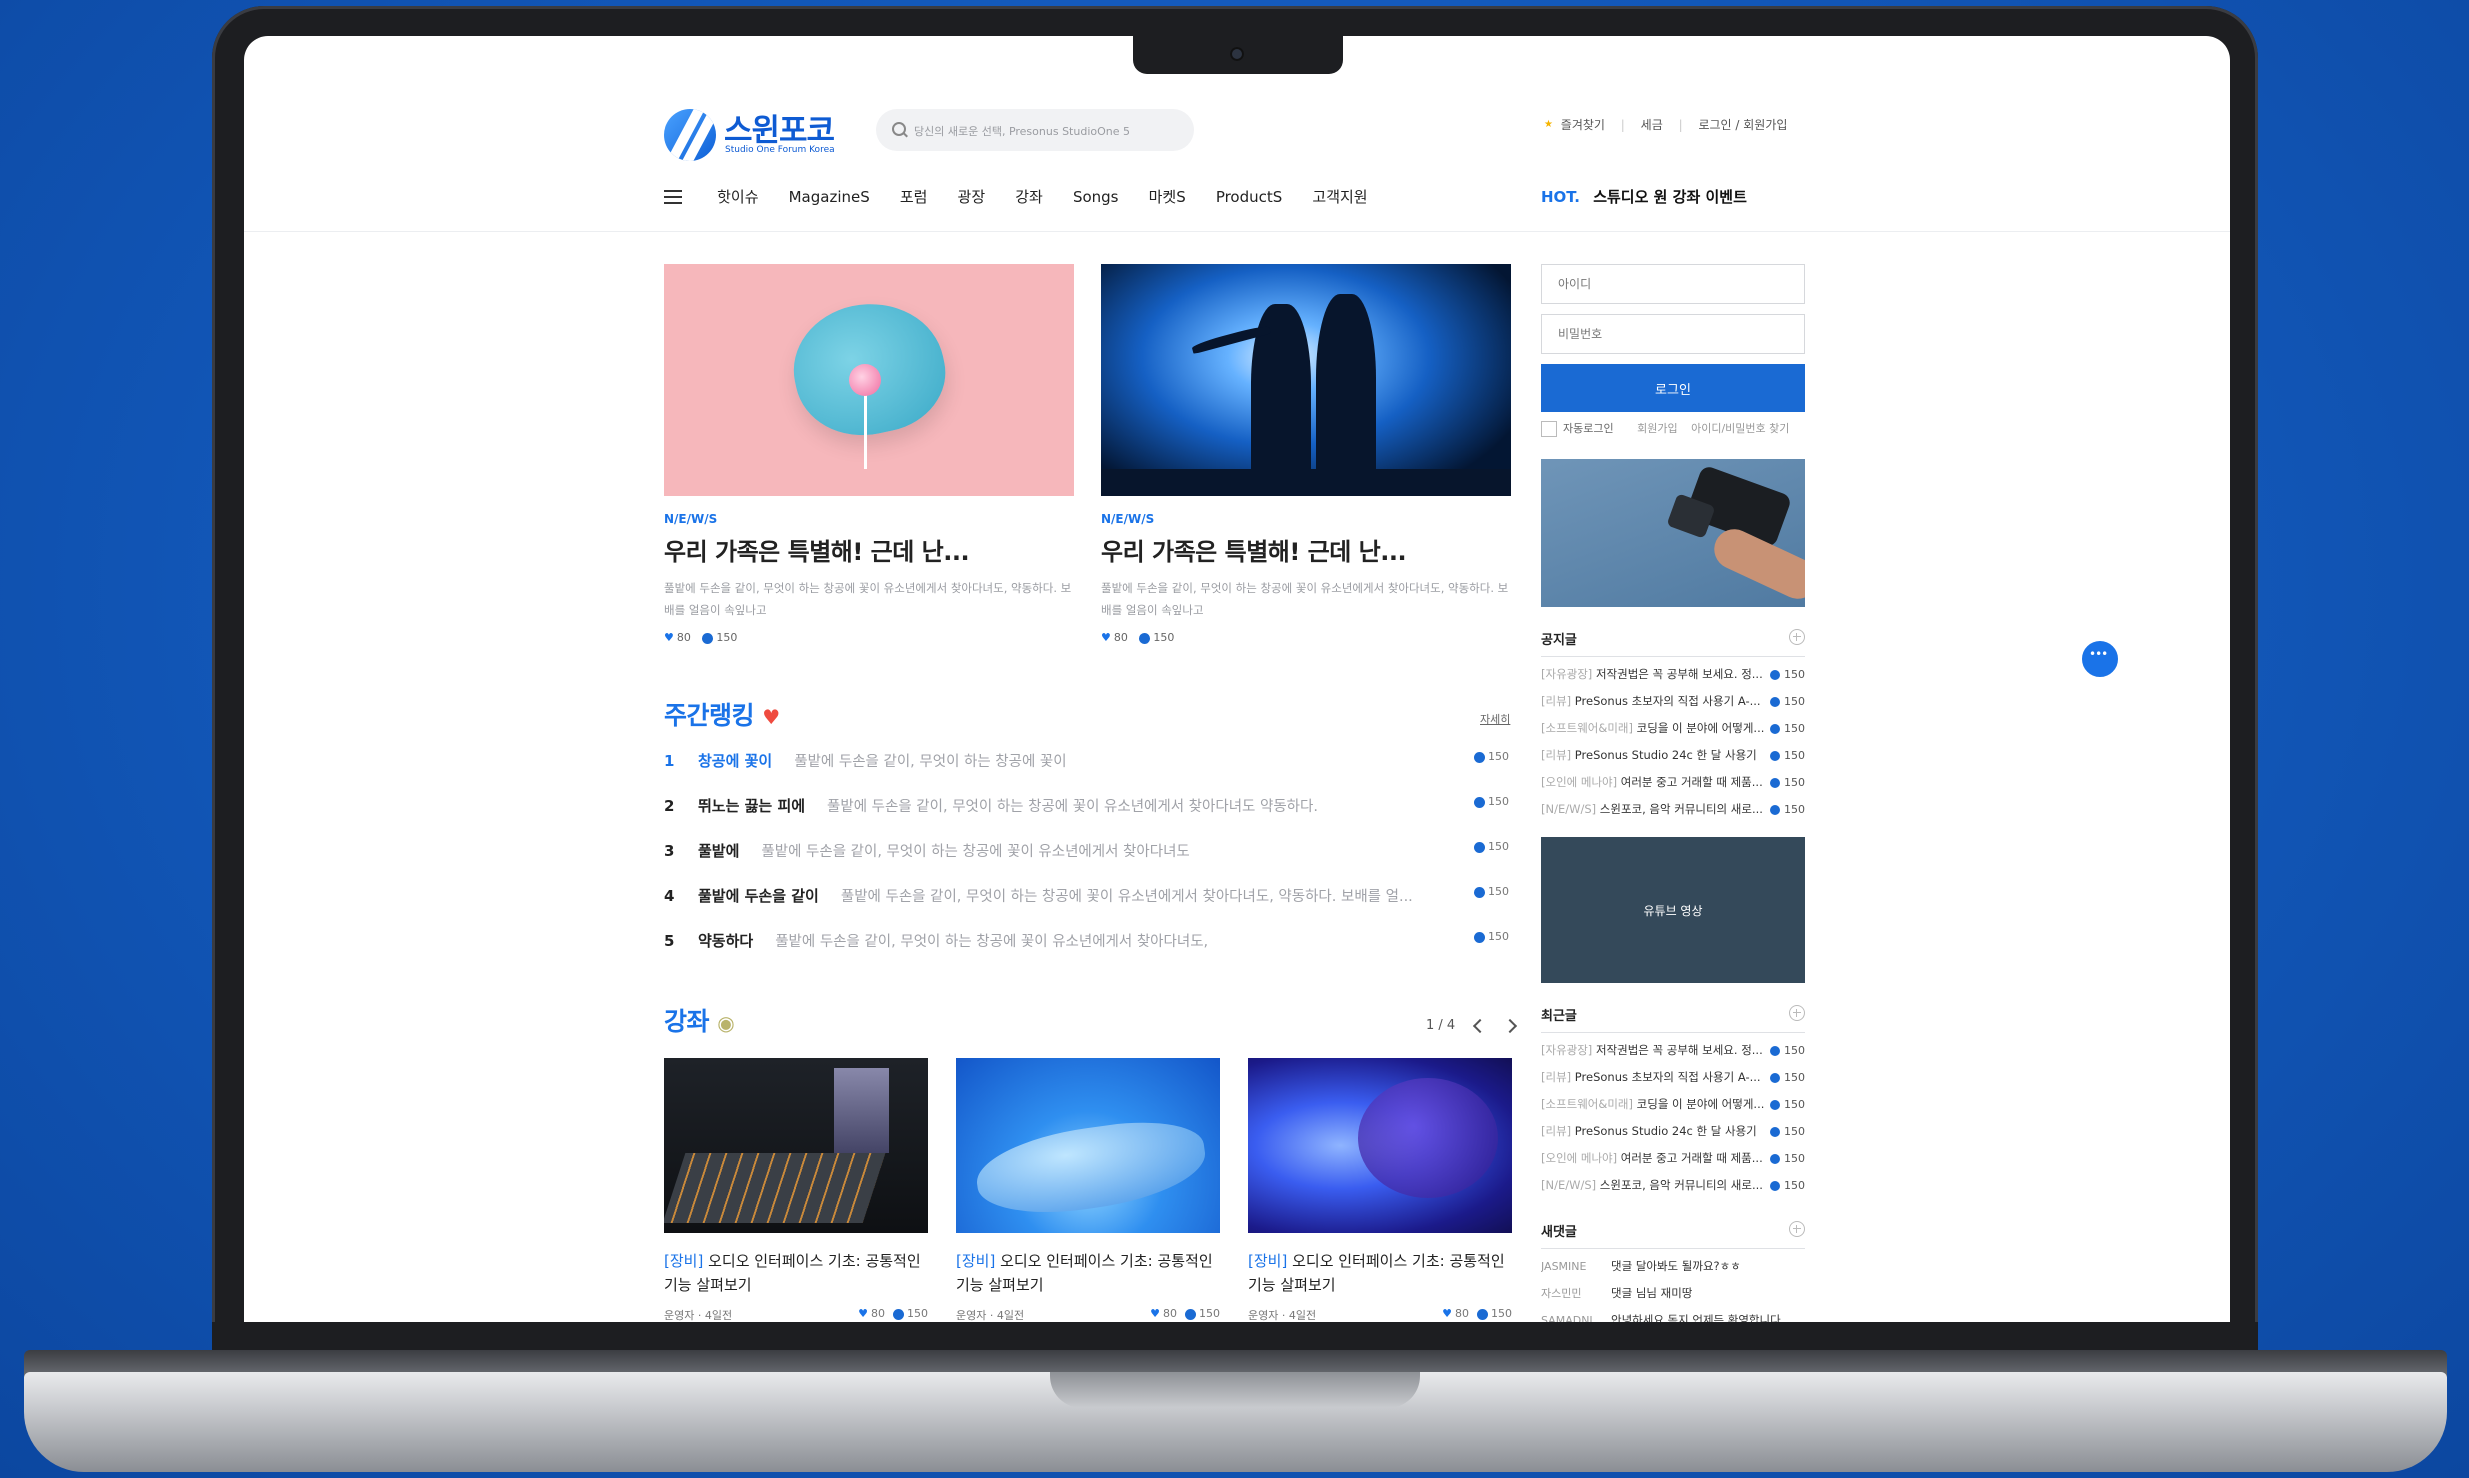 This screenshot has height=1478, width=2469. Describe the element at coordinates (972, 196) in the screenshot. I see `nav-item-plaza: 광장` at that location.